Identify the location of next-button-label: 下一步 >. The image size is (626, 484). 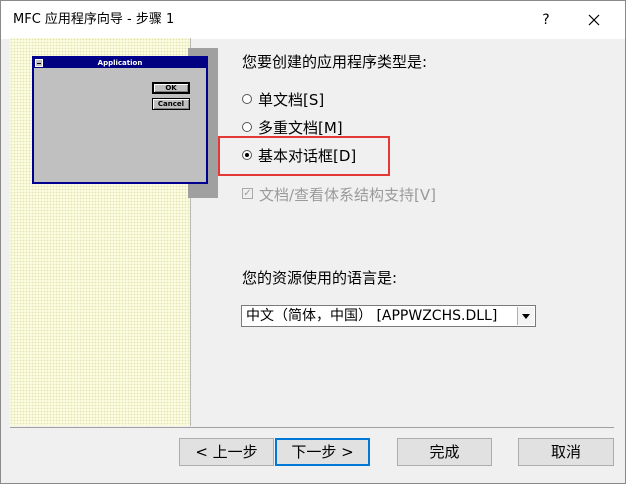
(322, 452).